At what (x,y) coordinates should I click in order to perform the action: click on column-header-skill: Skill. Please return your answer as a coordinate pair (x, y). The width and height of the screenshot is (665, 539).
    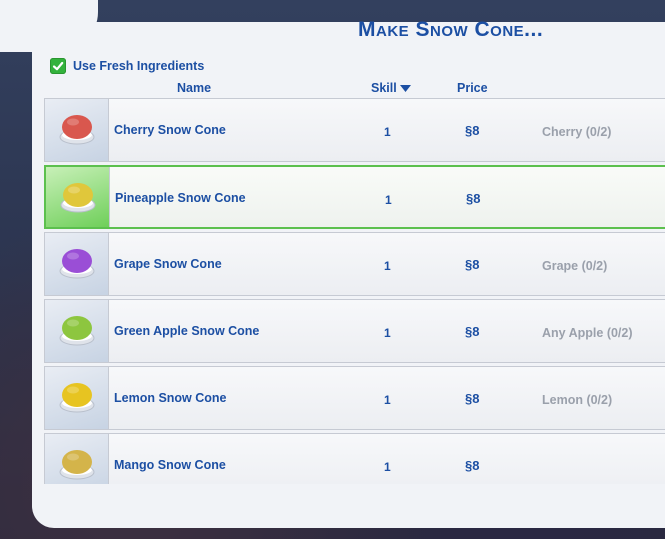
    Looking at the image, I should click on (391, 88).